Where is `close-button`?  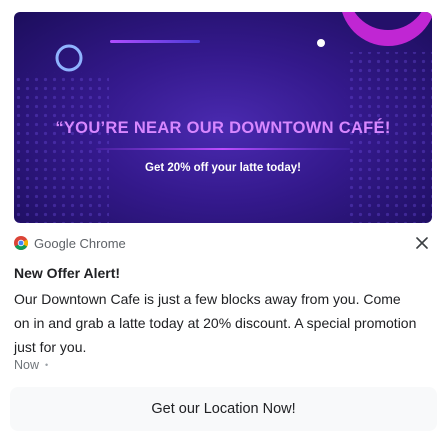
close-button is located at coordinates (422, 243).